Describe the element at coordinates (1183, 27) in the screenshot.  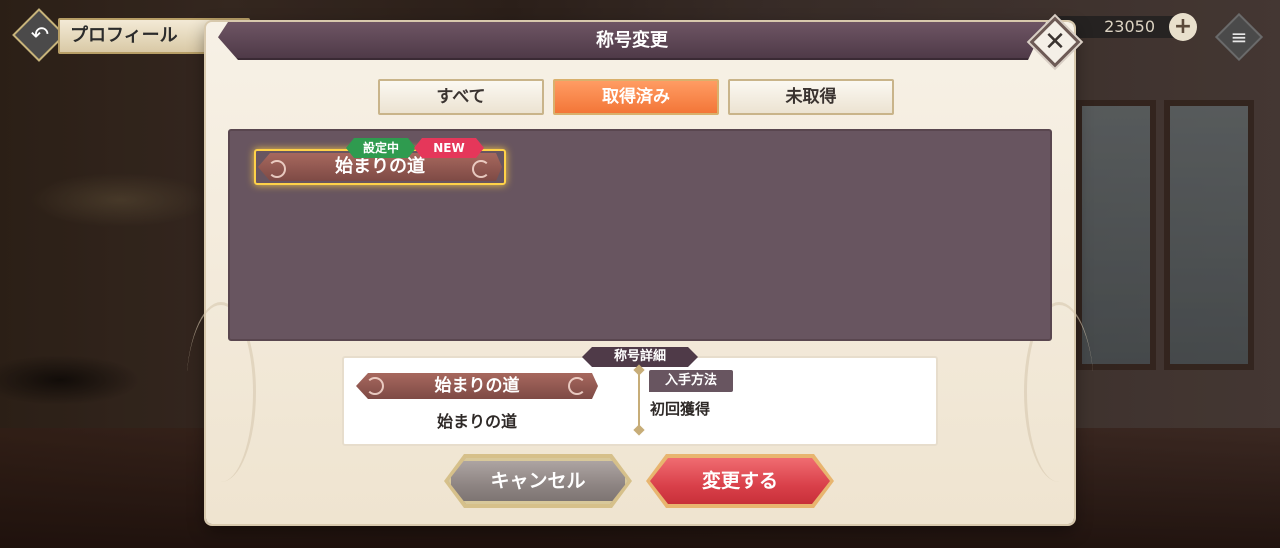
I see `plus-icon: +` at that location.